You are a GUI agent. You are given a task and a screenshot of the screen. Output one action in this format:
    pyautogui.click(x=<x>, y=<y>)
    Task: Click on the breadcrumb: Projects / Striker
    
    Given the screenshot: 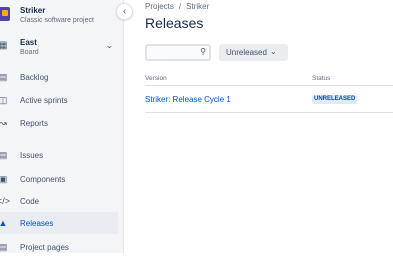 What is the action you would take?
    pyautogui.click(x=177, y=6)
    